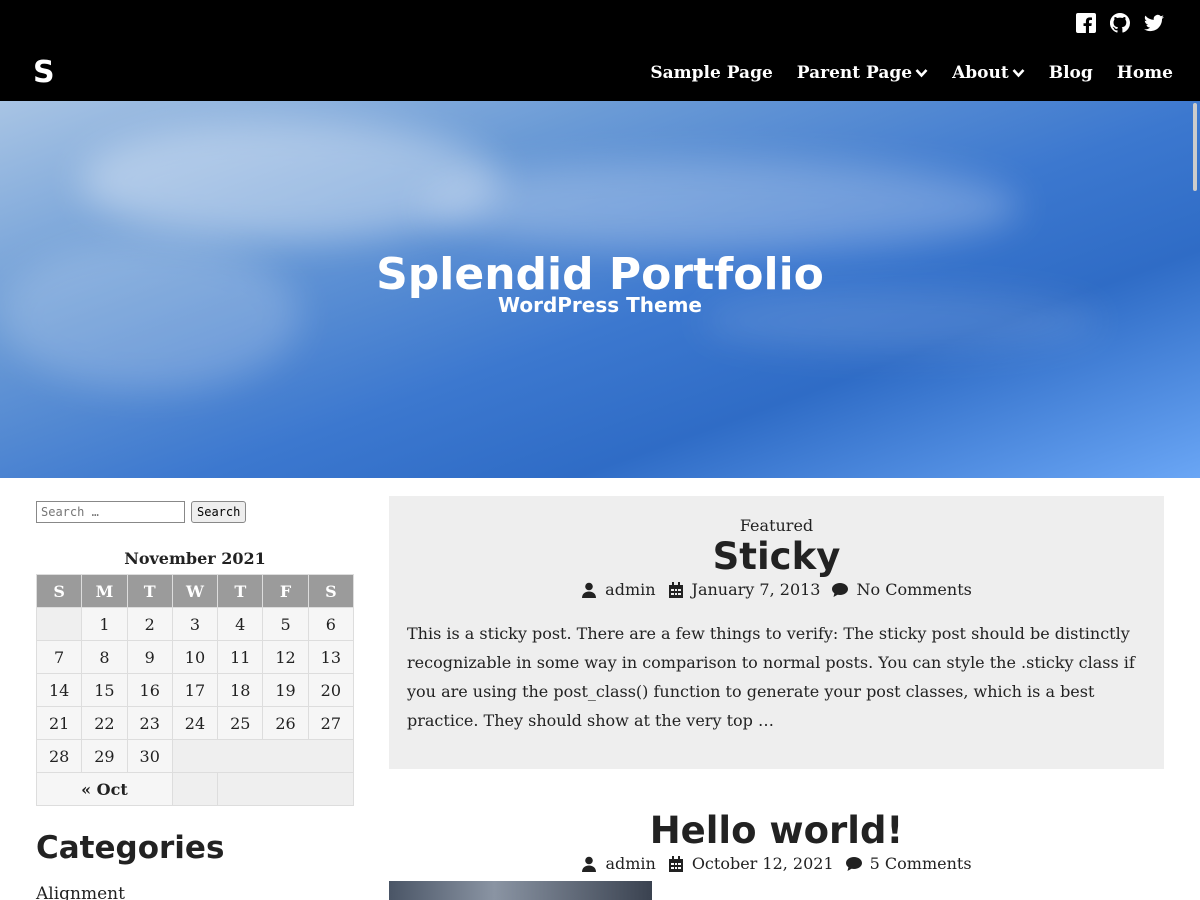  I want to click on calendar-day: 23, so click(149, 723).